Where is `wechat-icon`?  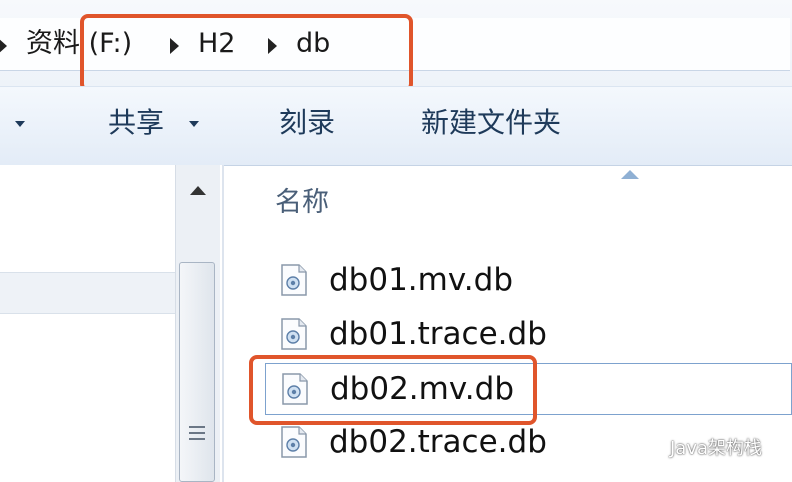
wechat-icon is located at coordinates (652, 448).